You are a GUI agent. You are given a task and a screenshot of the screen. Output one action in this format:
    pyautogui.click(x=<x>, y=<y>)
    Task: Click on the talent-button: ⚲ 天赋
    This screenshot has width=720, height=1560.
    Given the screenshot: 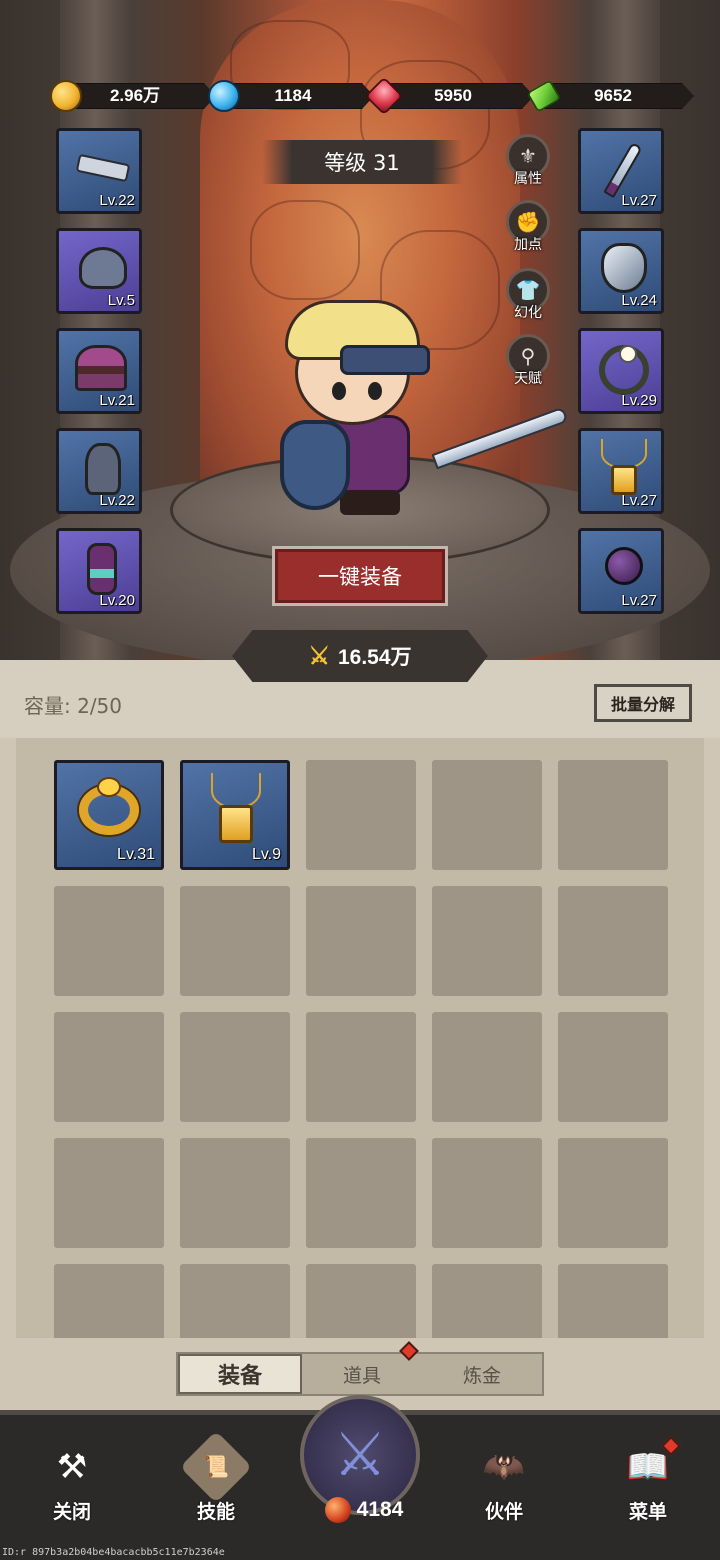 What is the action you would take?
    pyautogui.click(x=528, y=360)
    